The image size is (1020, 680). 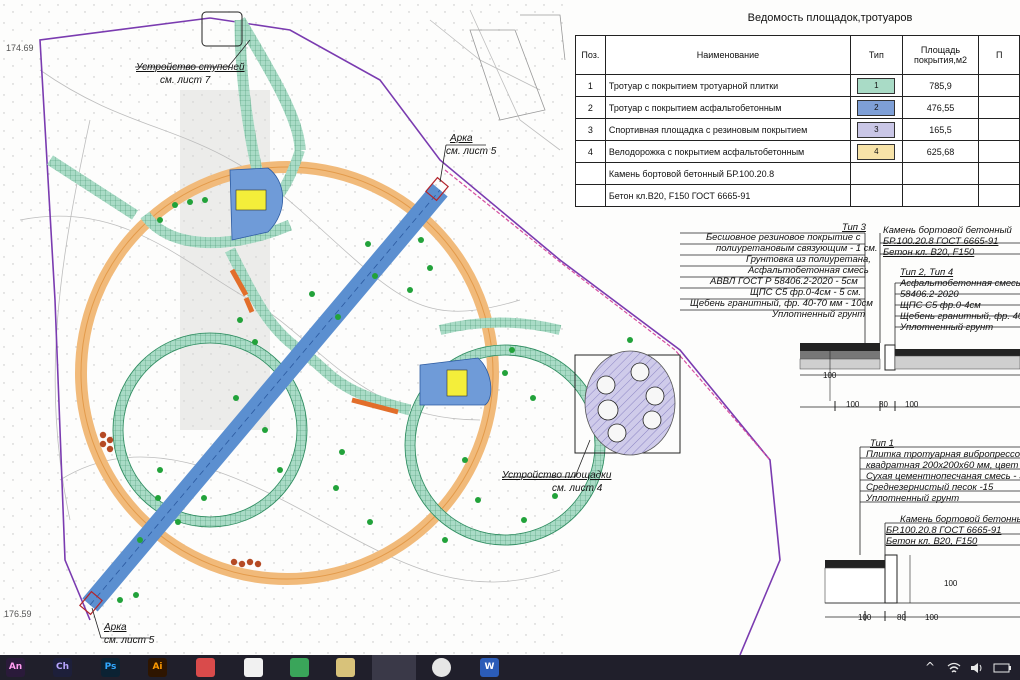 What do you see at coordinates (929, 252) in the screenshot?
I see `curb-line-2: Бетон кл. В20, F150` at bounding box center [929, 252].